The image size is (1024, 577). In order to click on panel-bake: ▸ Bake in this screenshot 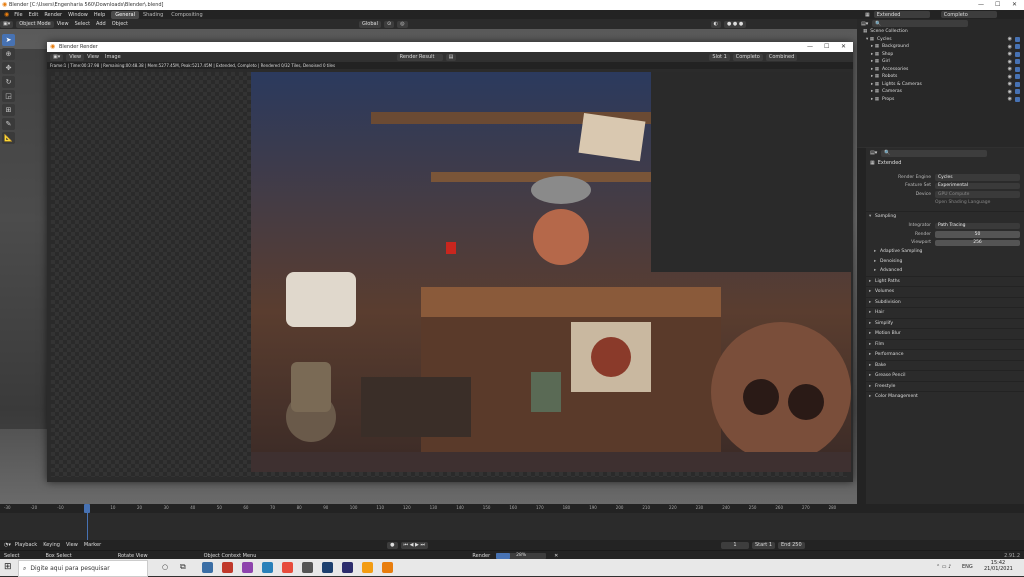, I will do `click(945, 365)`.